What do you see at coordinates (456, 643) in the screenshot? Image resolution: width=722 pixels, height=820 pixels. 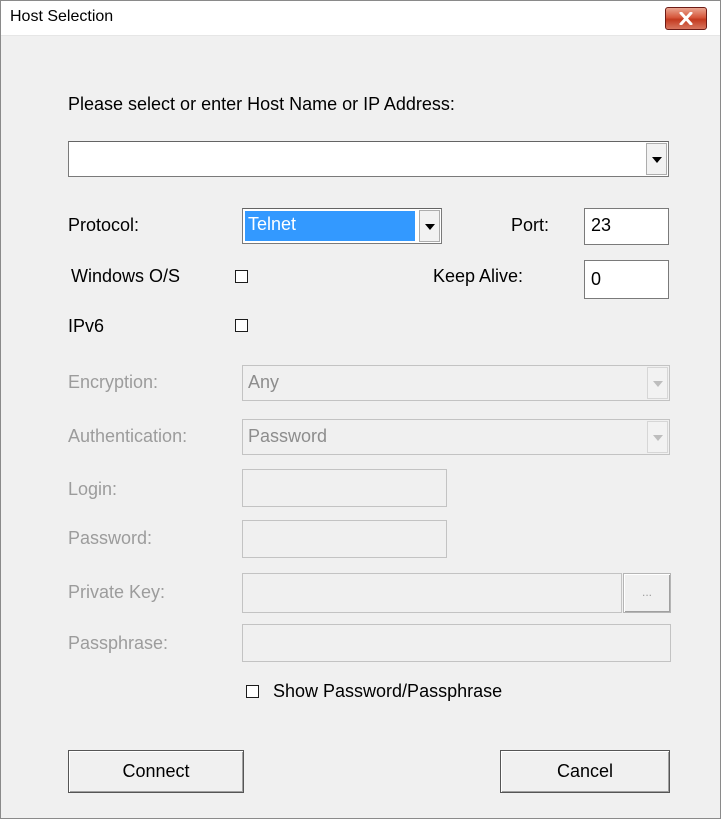 I see `passphrase-input` at bounding box center [456, 643].